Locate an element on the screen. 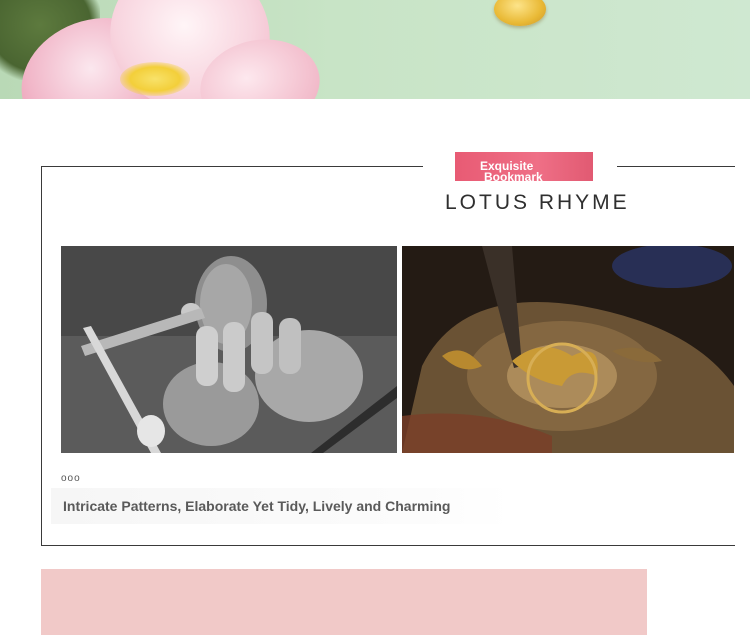  gold-bead-graphic is located at coordinates (520, 13).